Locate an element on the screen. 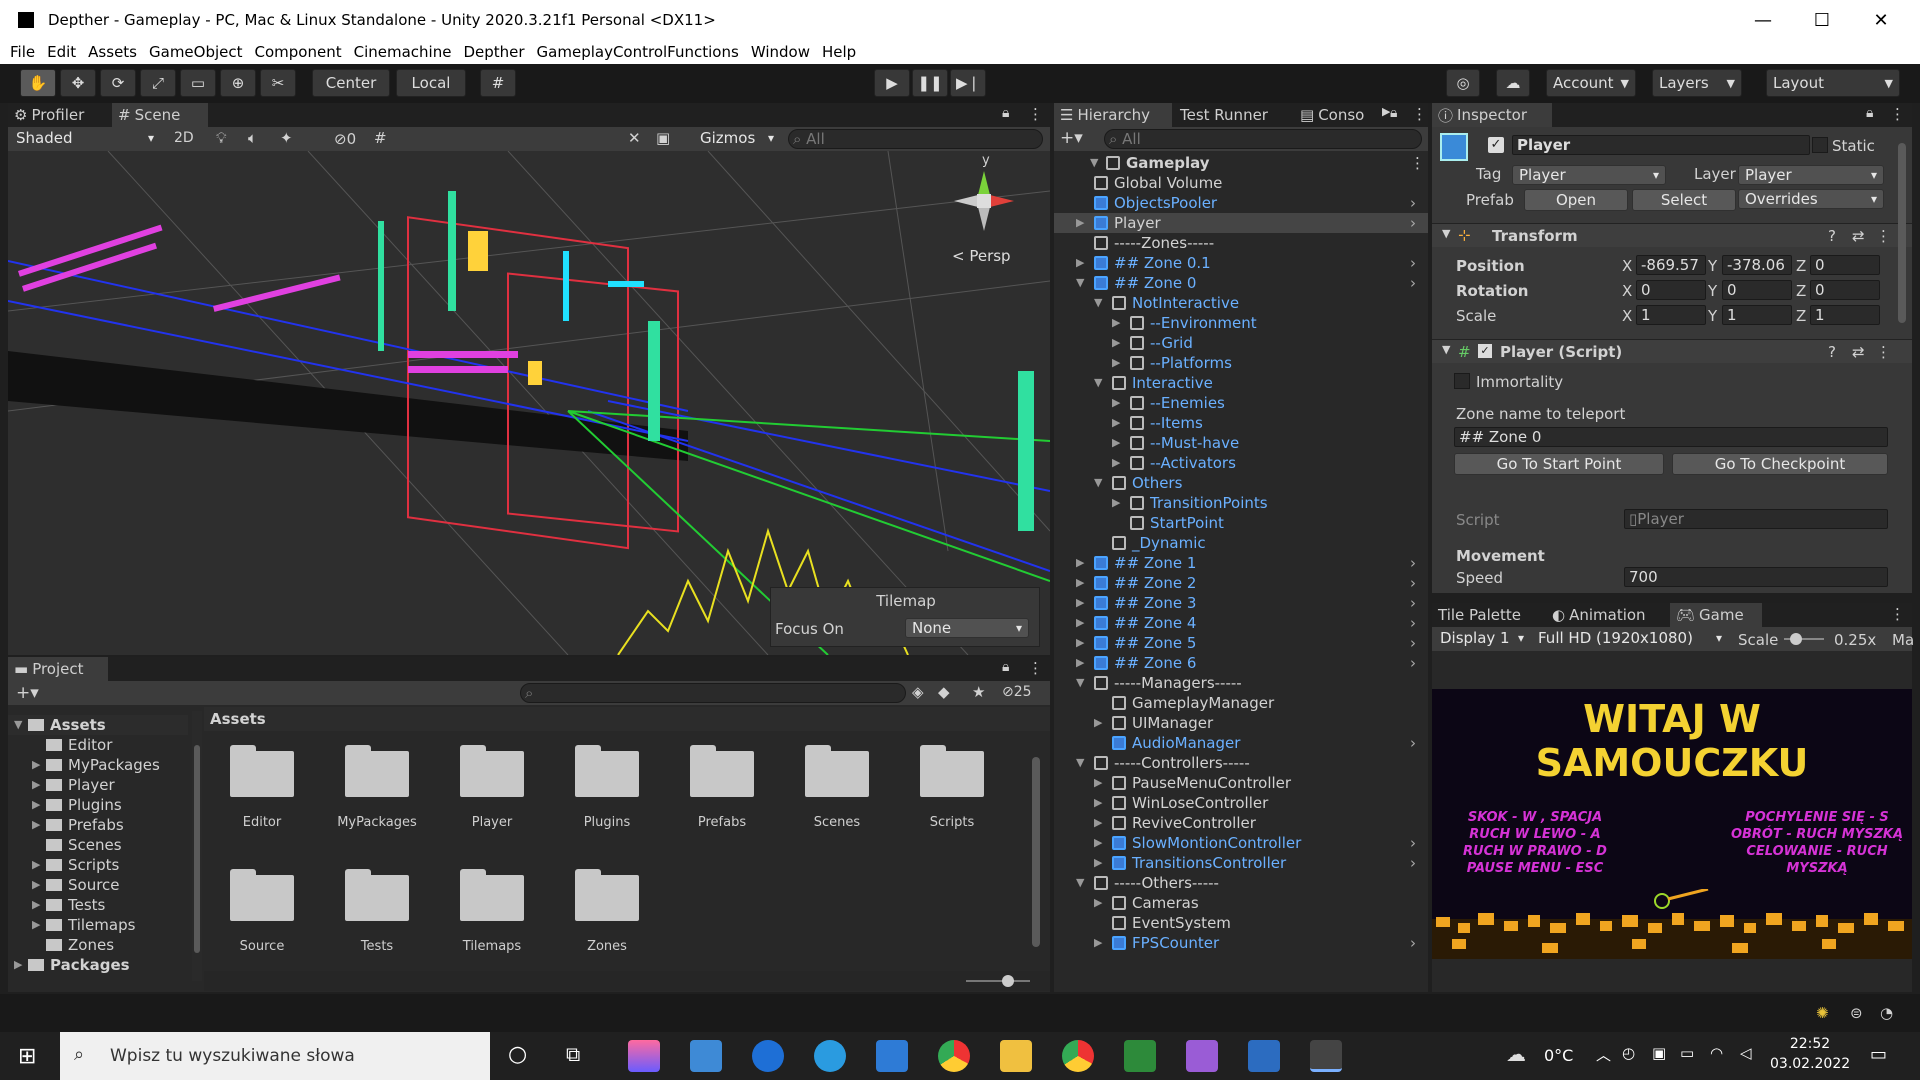 Image resolution: width=1920 pixels, height=1080 pixels. preset-icon: ⇄ is located at coordinates (1858, 352).